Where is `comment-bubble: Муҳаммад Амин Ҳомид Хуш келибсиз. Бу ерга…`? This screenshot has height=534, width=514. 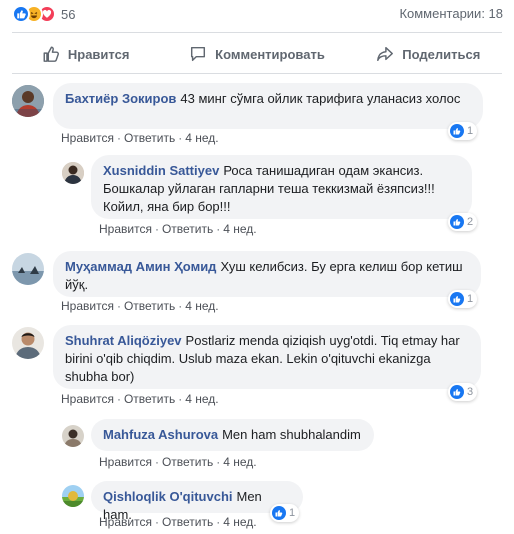
comment-bubble: Муҳаммад Амин Ҳомид Хуш келибсиз. Бу ерга… is located at coordinates (267, 274).